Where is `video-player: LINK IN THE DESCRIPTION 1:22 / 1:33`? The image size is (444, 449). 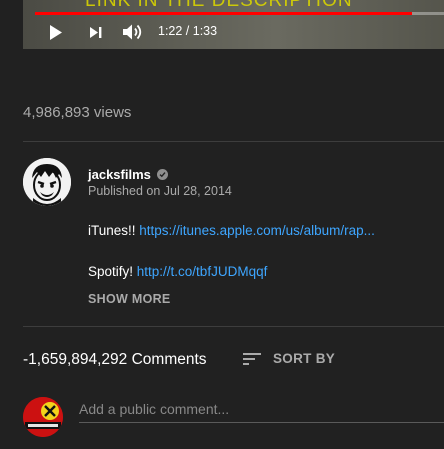 video-player: LINK IN THE DESCRIPTION 1:22 / 1:33 is located at coordinates (233, 24).